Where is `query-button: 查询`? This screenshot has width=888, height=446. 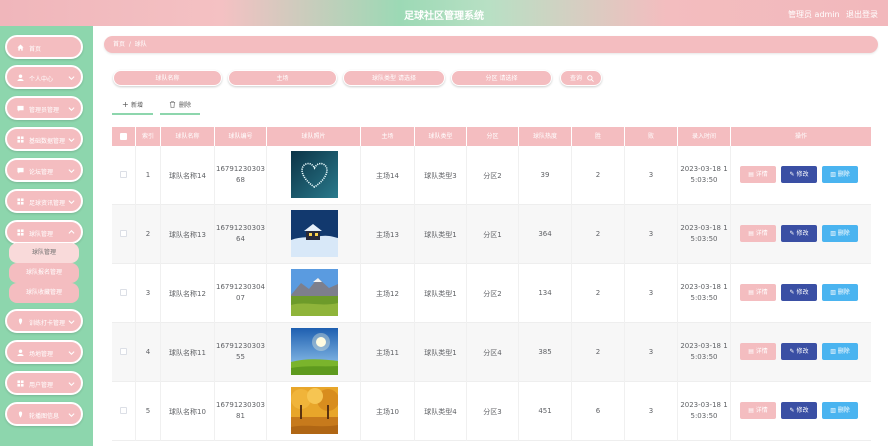 query-button: 查询 is located at coordinates (581, 78).